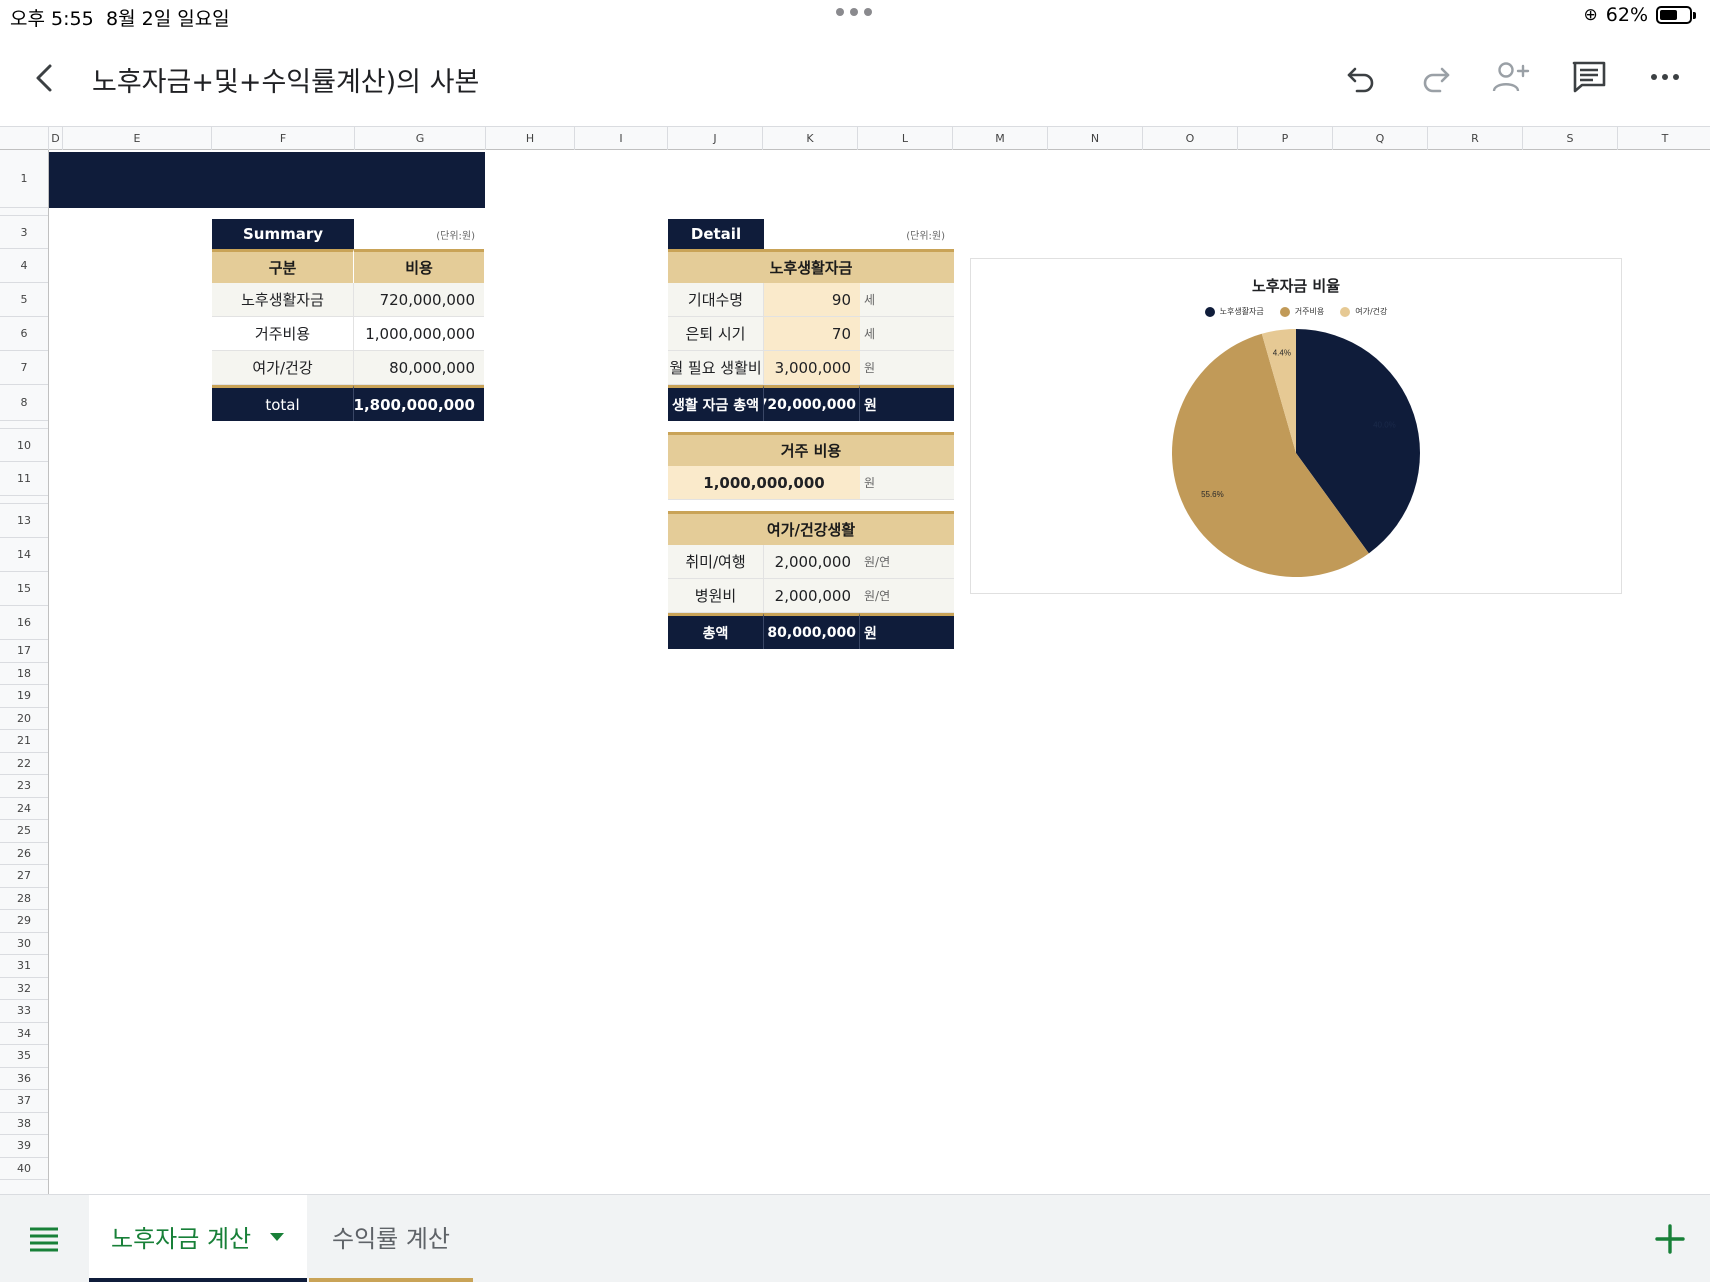  I want to click on row-header-19: 19, so click(24, 696).